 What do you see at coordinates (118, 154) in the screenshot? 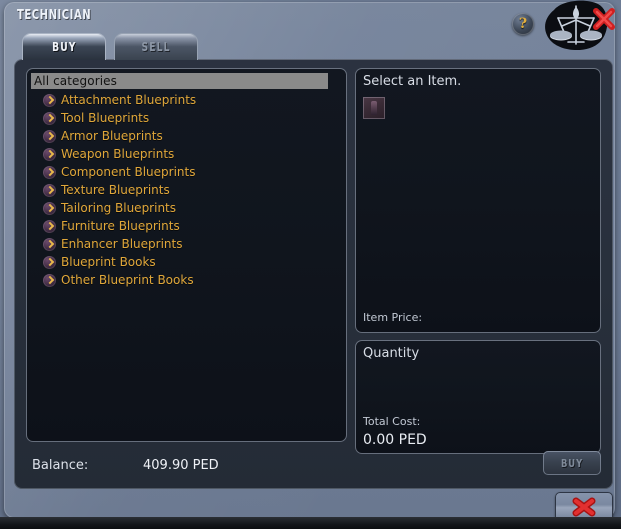
I see `list-item-label: Weapon Blueprints` at bounding box center [118, 154].